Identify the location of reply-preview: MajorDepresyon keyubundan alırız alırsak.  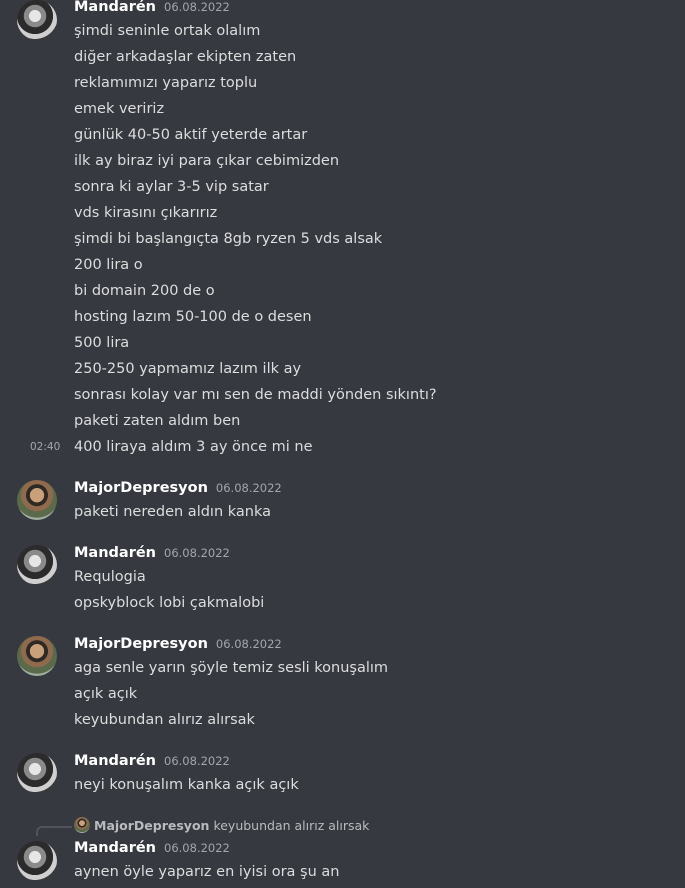
(221, 825).